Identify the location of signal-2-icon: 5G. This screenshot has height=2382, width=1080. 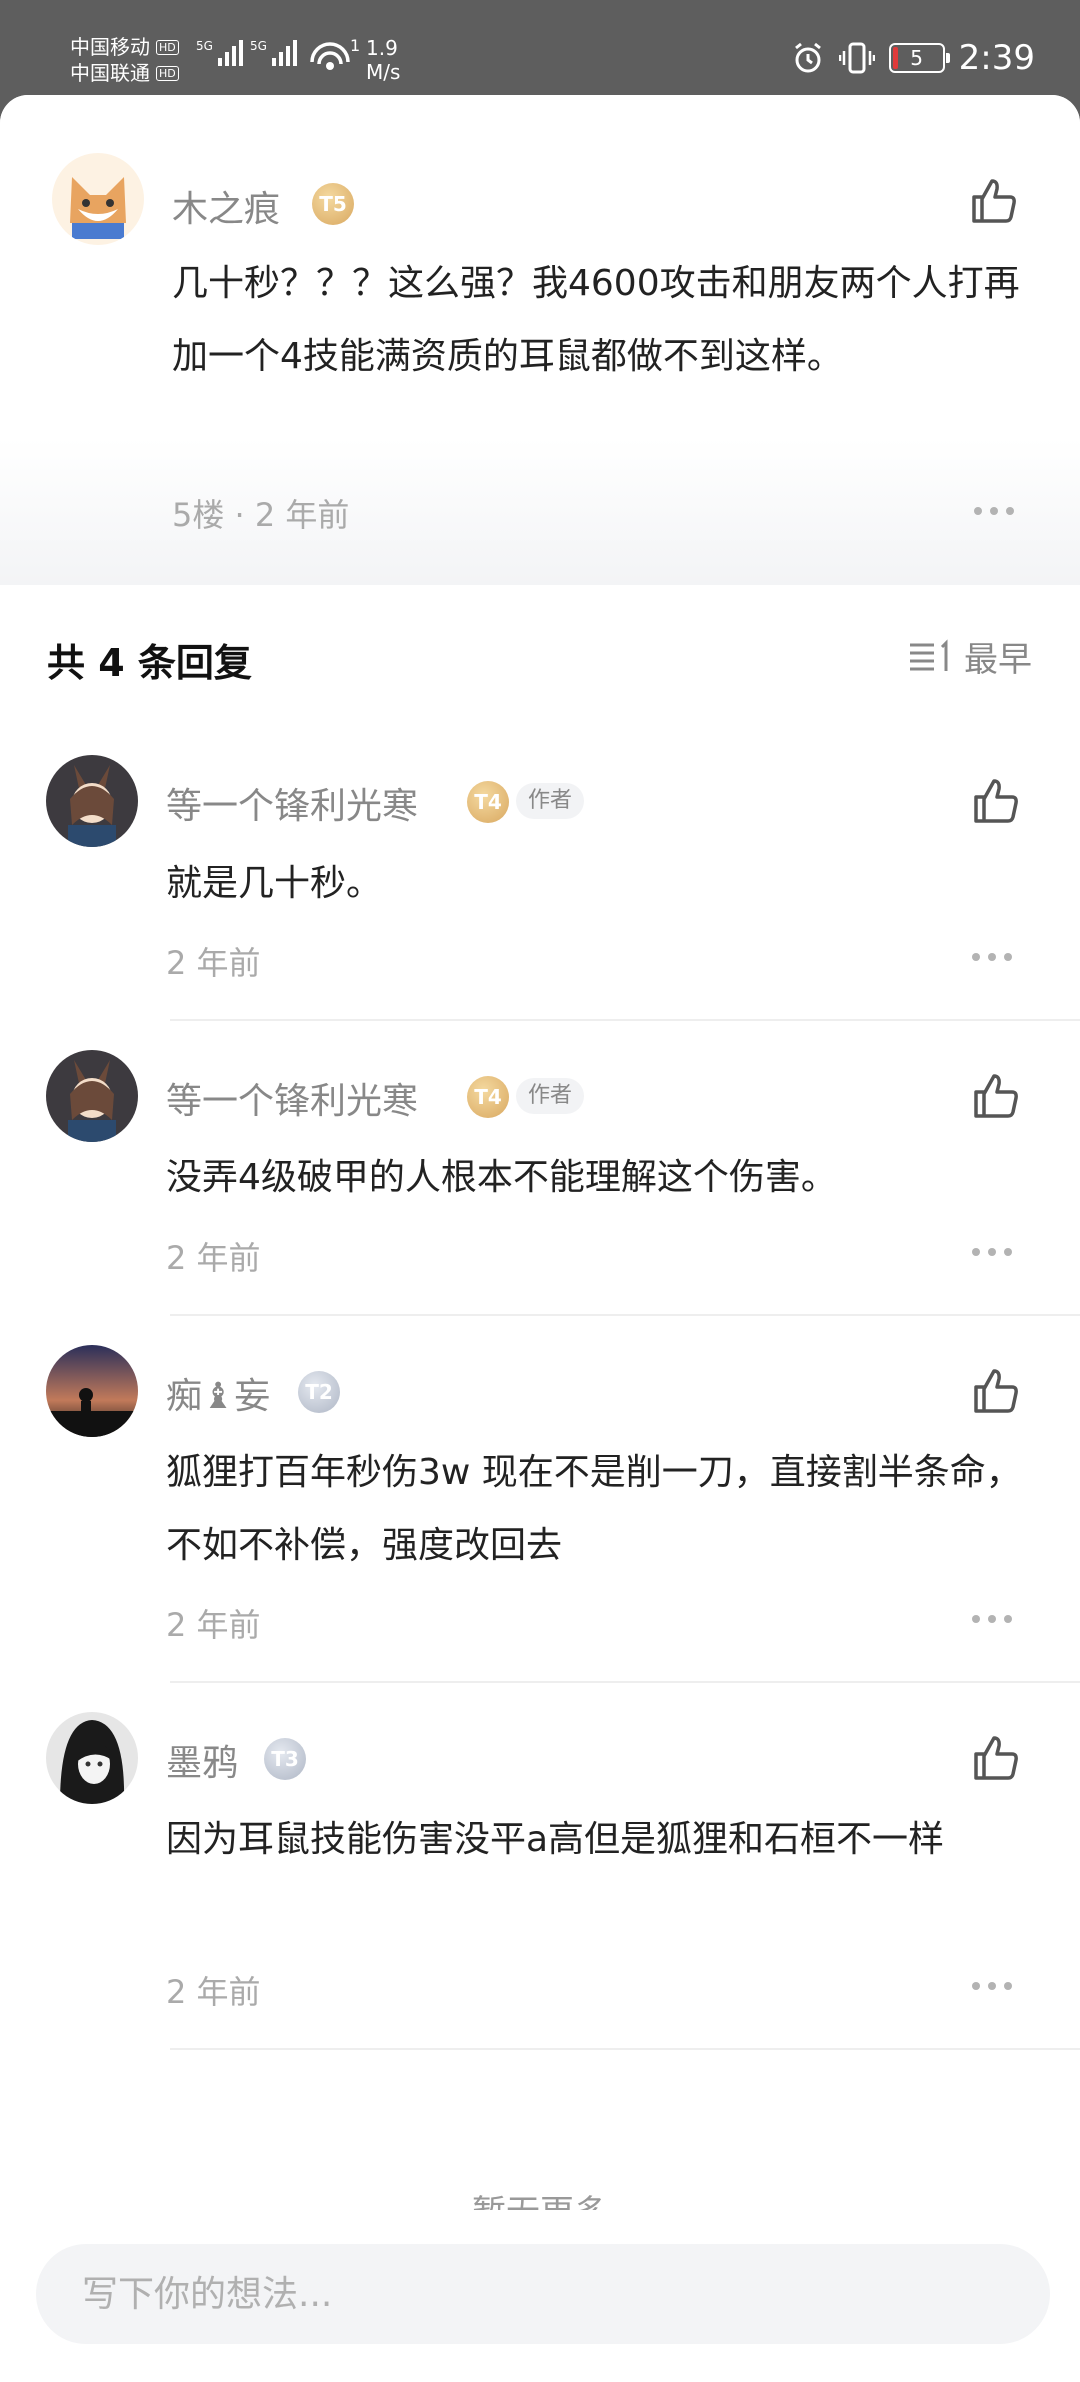
(273, 53).